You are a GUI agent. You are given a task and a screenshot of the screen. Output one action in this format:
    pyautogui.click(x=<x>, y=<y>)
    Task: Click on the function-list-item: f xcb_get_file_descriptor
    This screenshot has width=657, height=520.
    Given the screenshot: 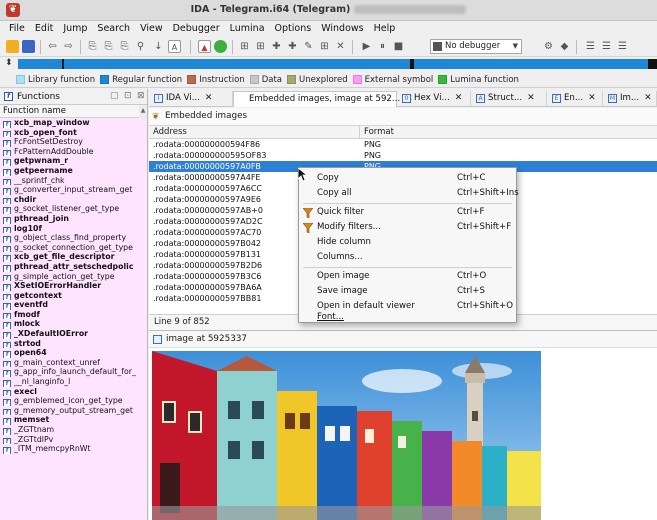 What is the action you would take?
    pyautogui.click(x=73, y=257)
    